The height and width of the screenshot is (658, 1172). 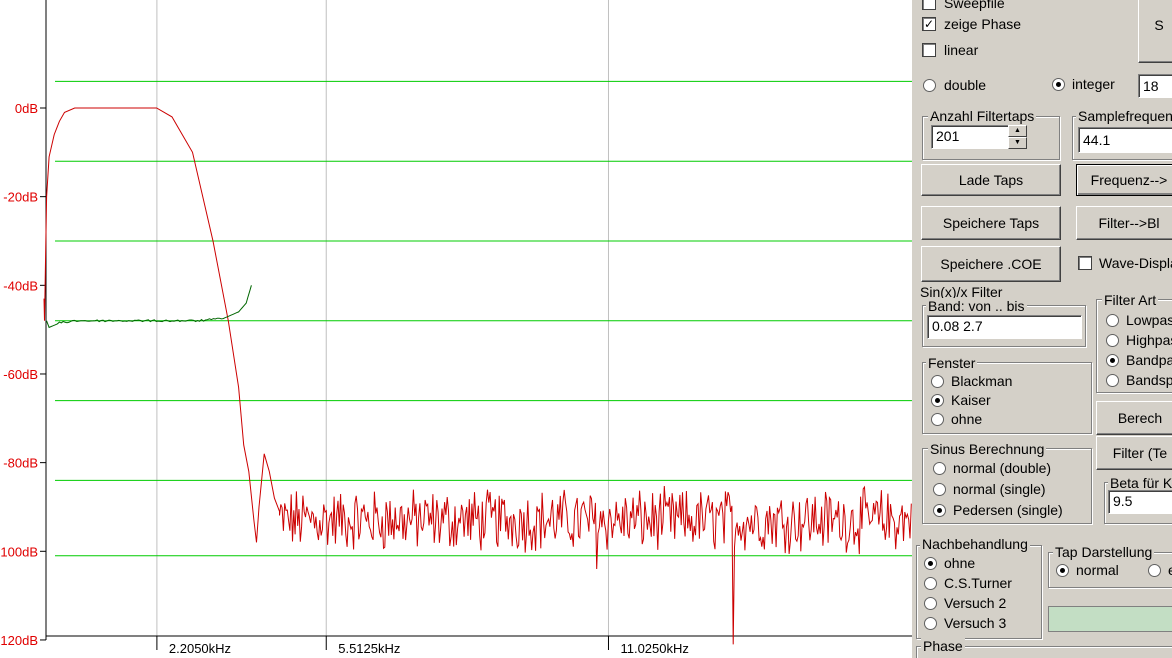 What do you see at coordinates (1140, 502) in the screenshot?
I see `beta-input: 9.5` at bounding box center [1140, 502].